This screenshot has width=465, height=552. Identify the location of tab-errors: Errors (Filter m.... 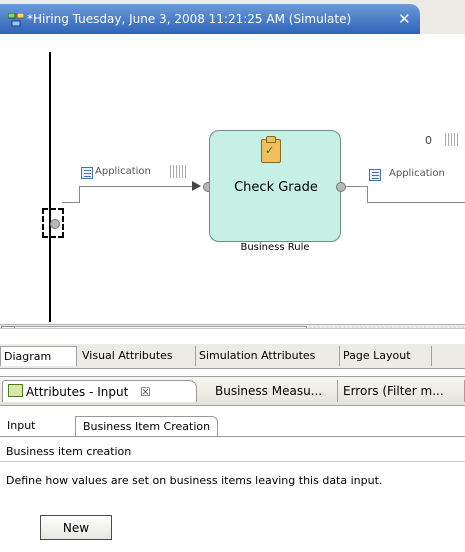
(401, 391).